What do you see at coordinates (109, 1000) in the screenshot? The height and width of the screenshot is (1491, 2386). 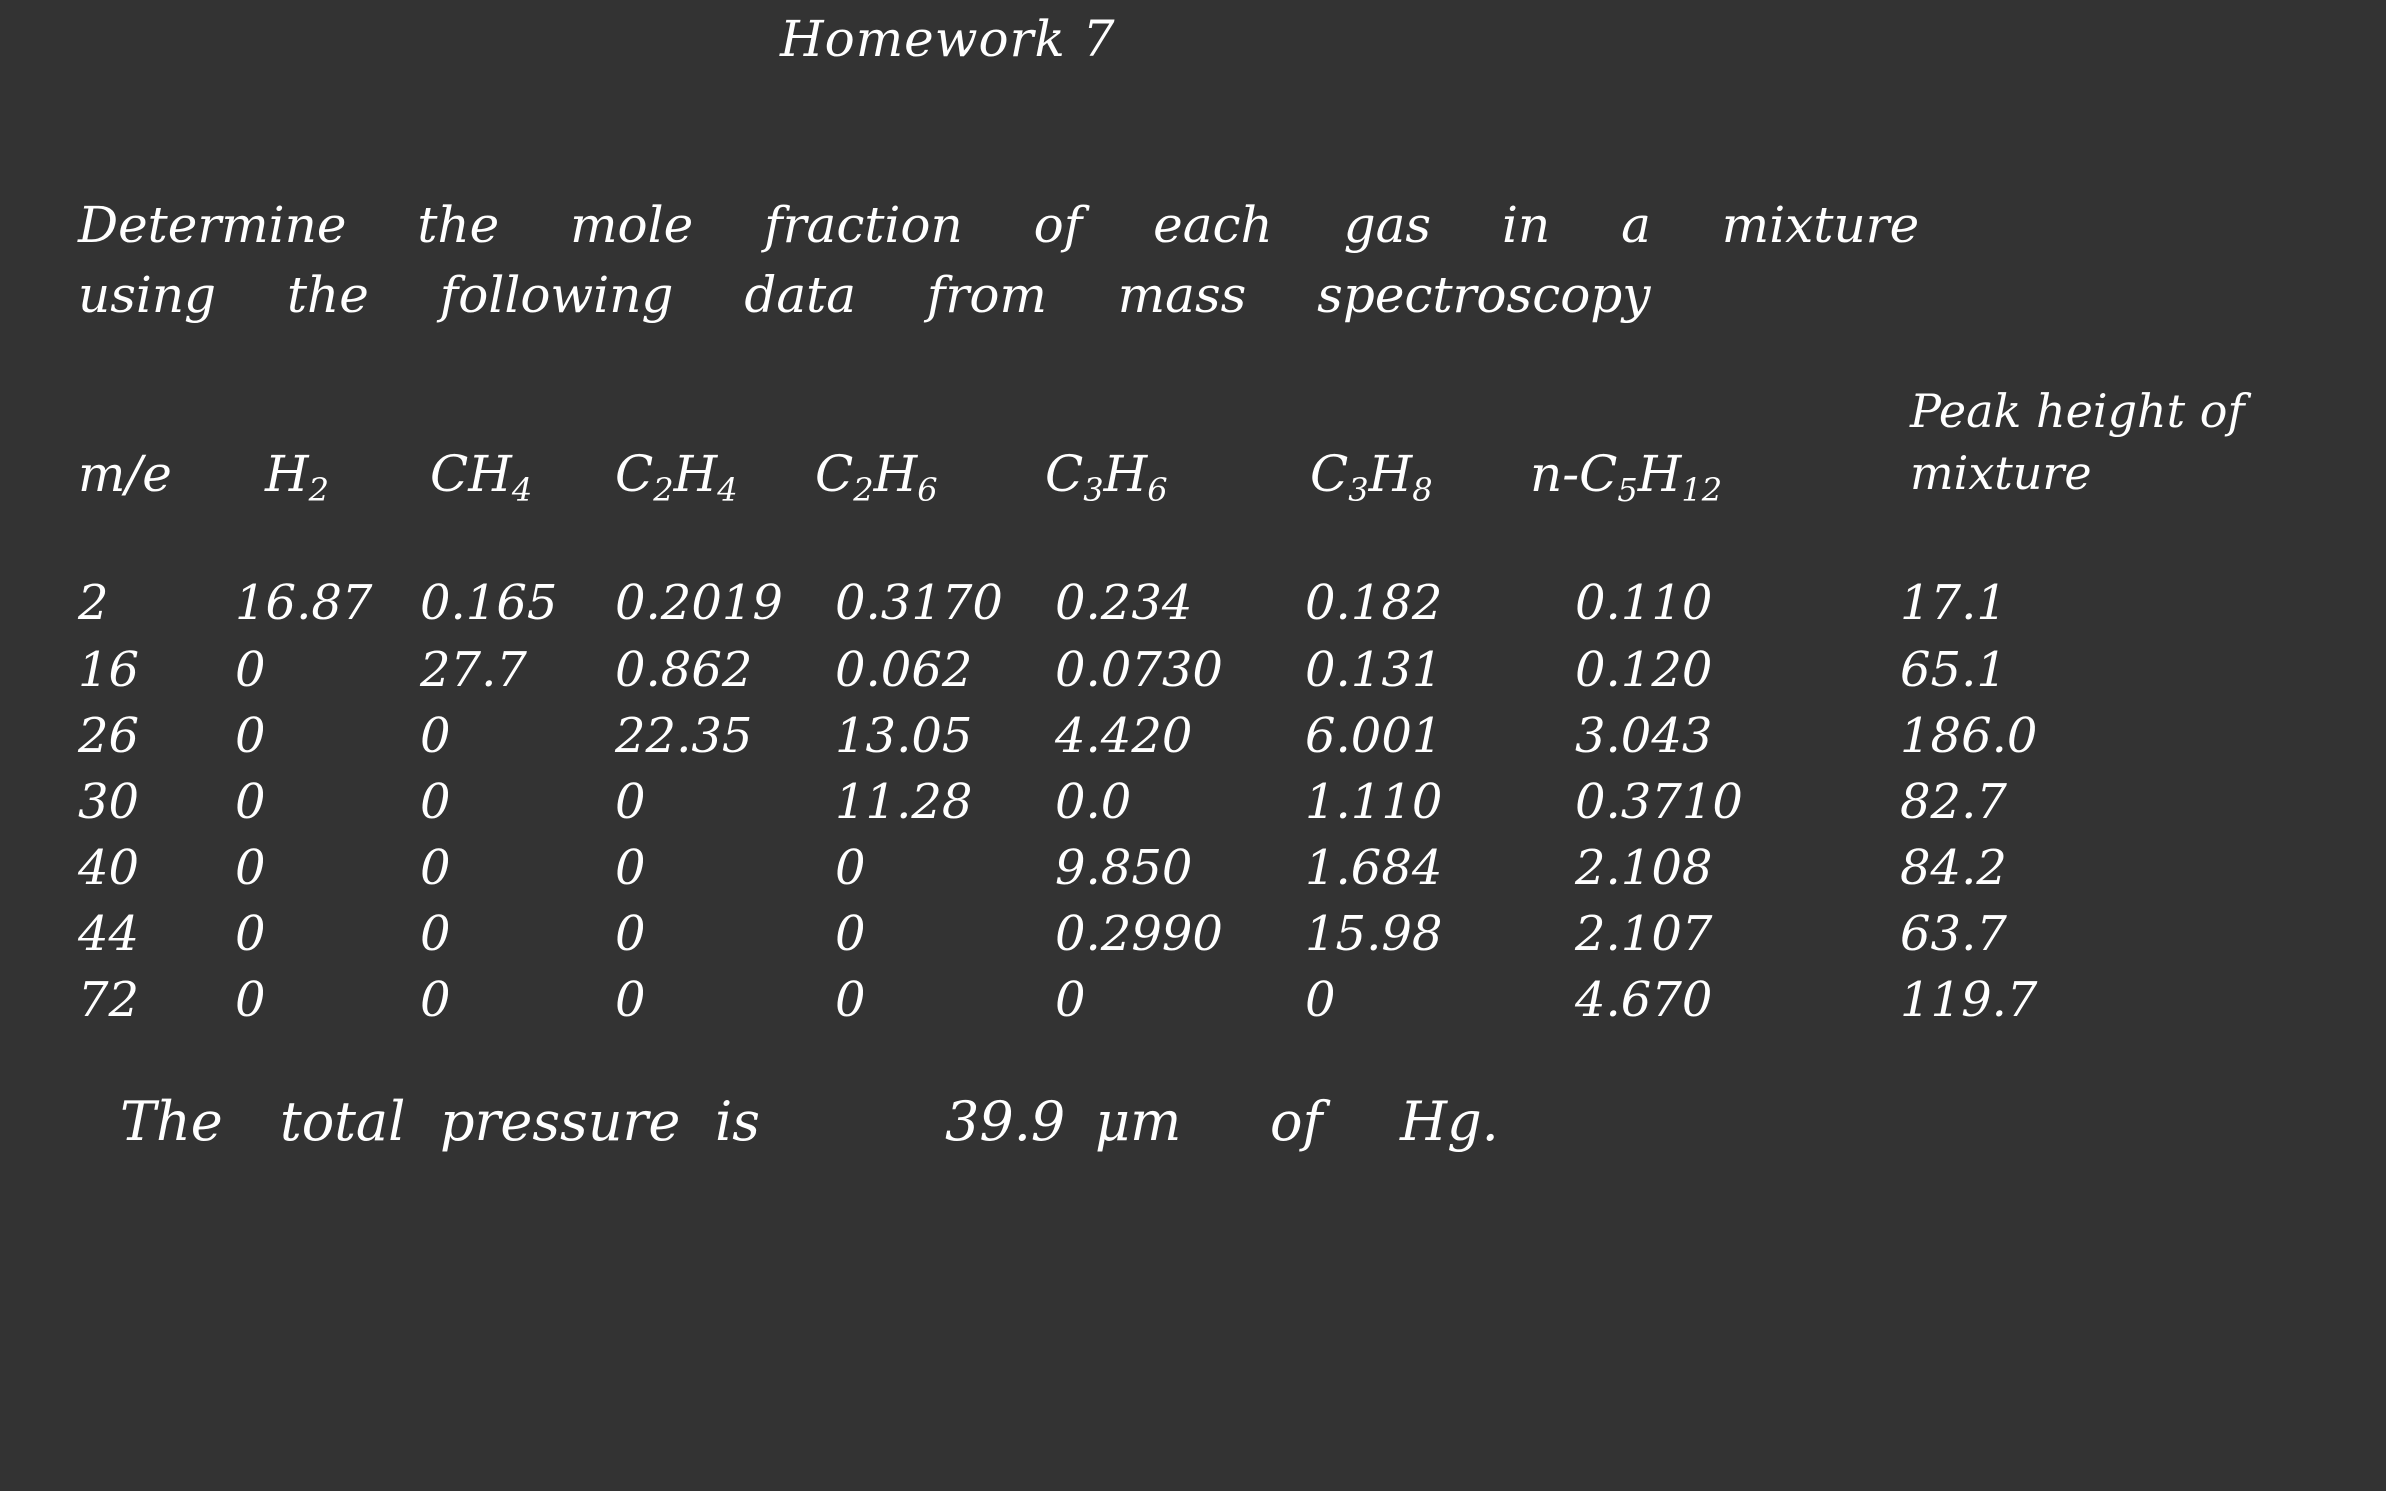 I see `mass-charge-cell: 72` at bounding box center [109, 1000].